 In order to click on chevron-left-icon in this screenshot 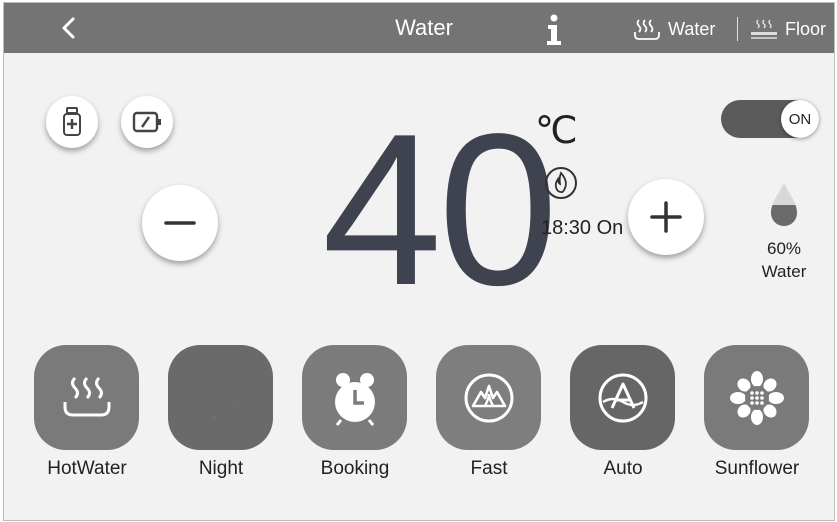, I will do `click(68, 28)`.